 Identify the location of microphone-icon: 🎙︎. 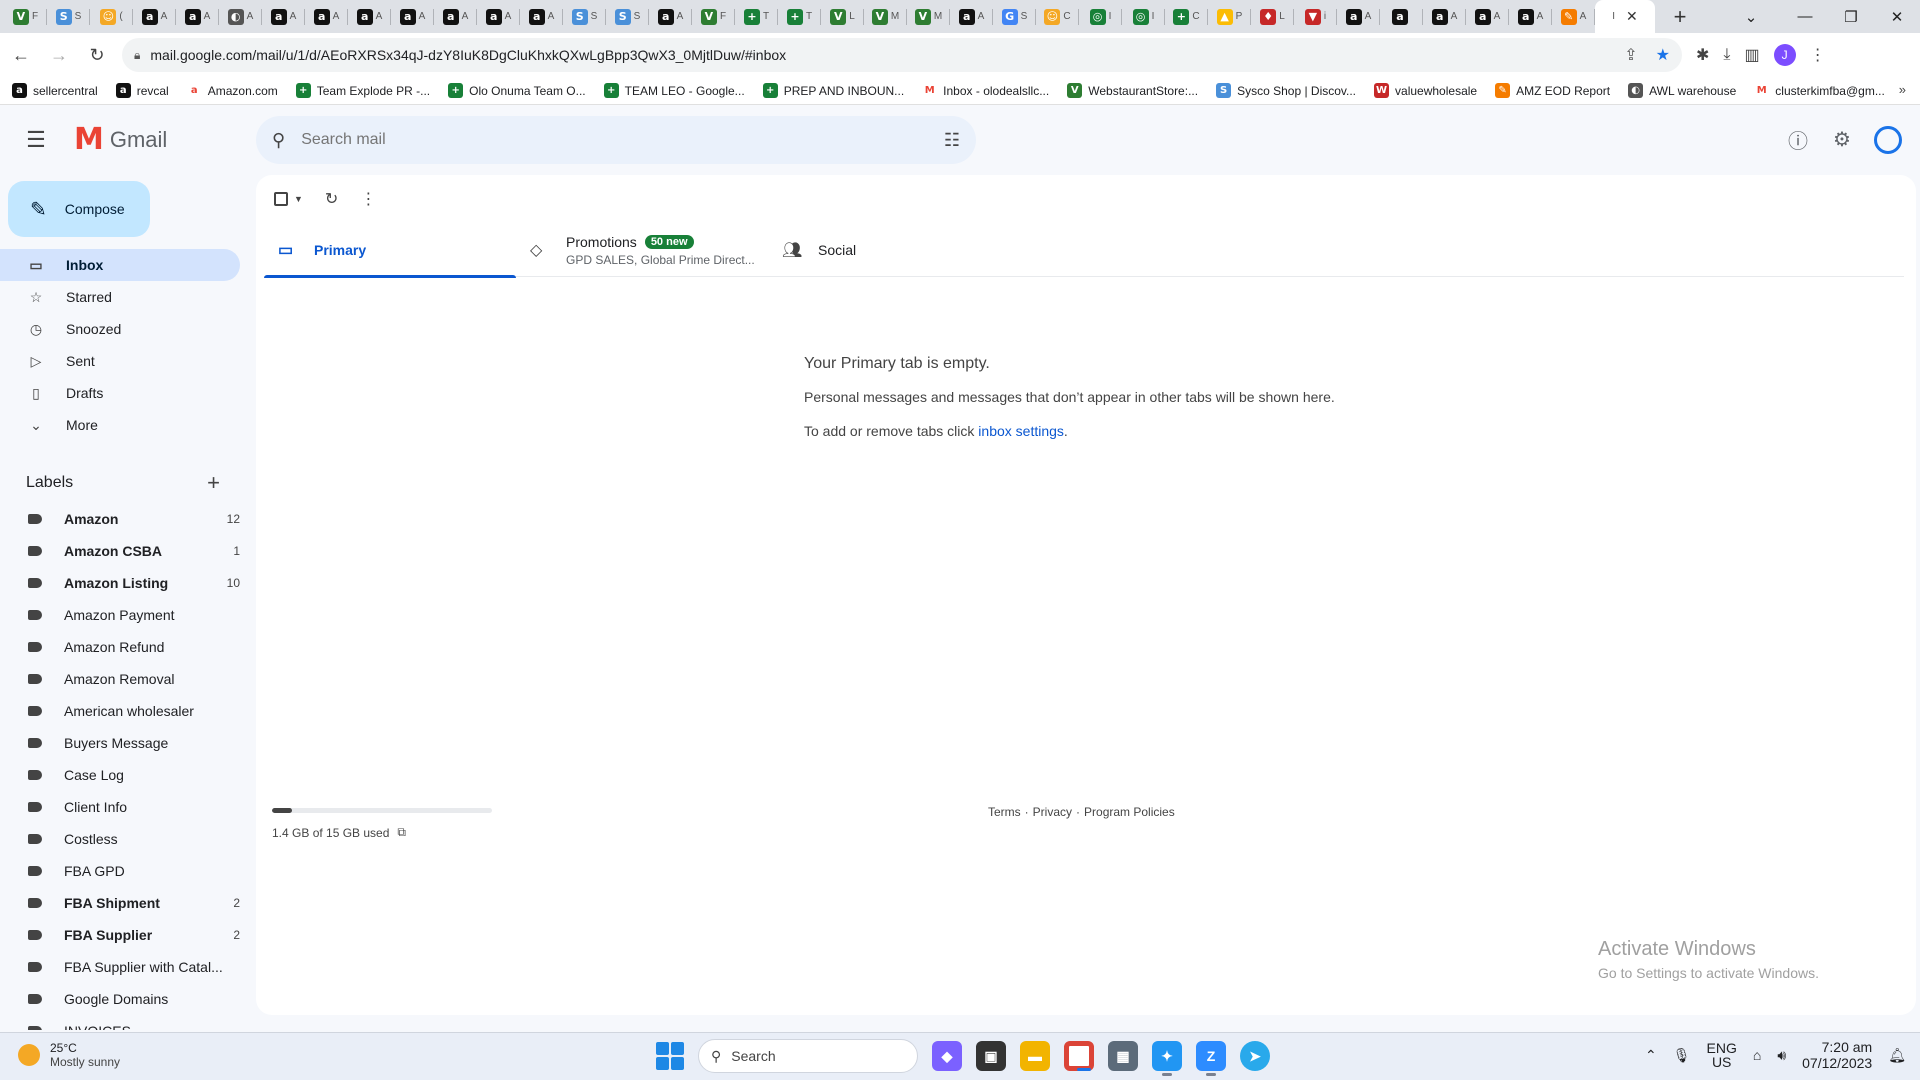
(1682, 1055).